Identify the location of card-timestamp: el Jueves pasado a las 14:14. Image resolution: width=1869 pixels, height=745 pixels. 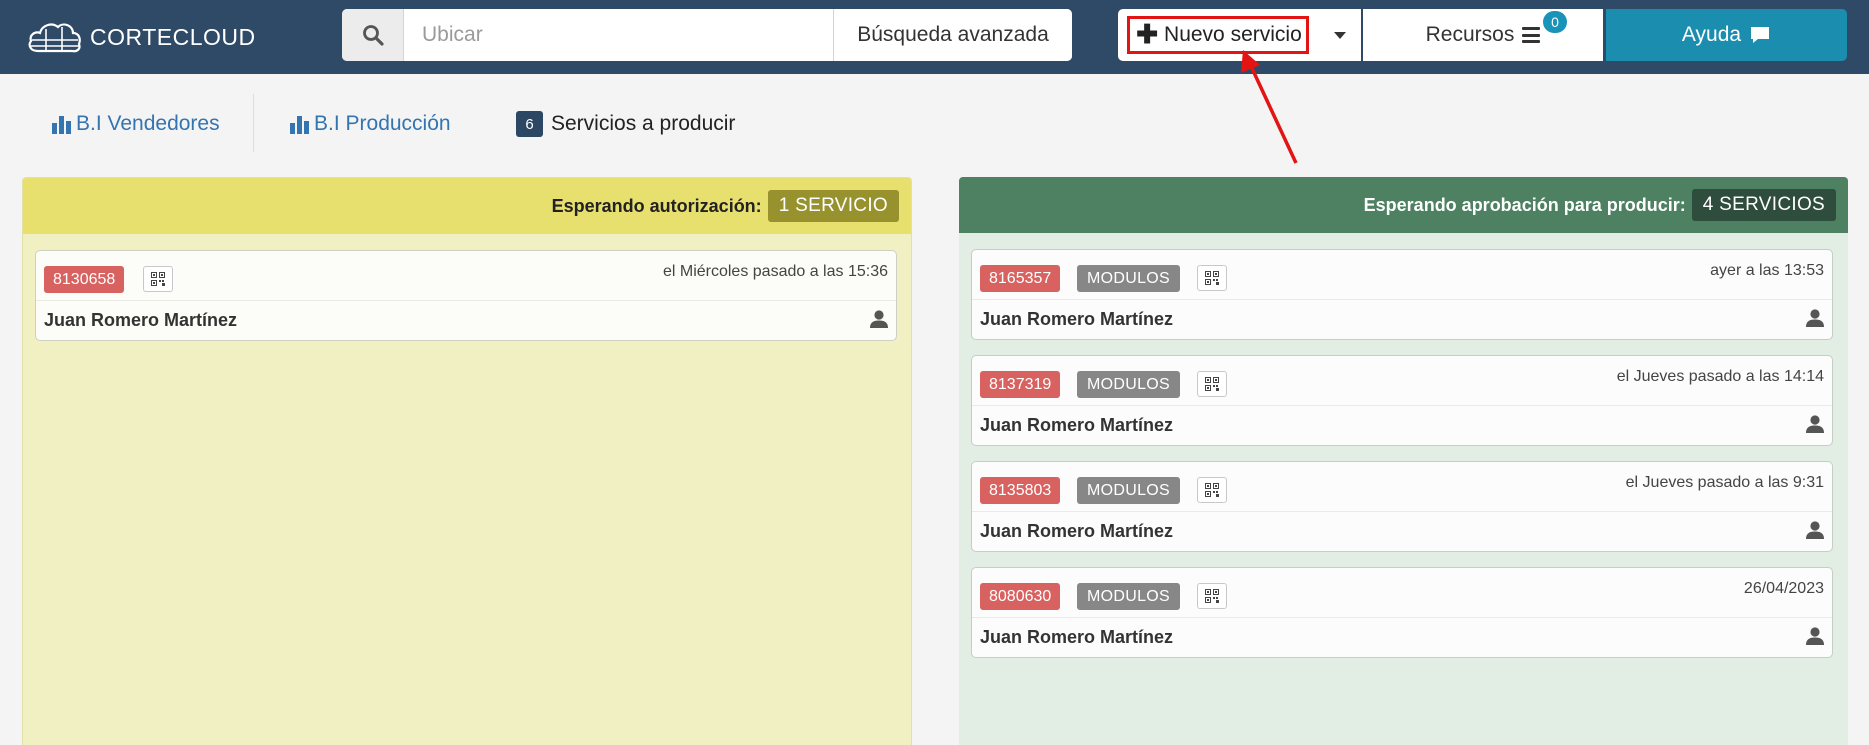
(1720, 376).